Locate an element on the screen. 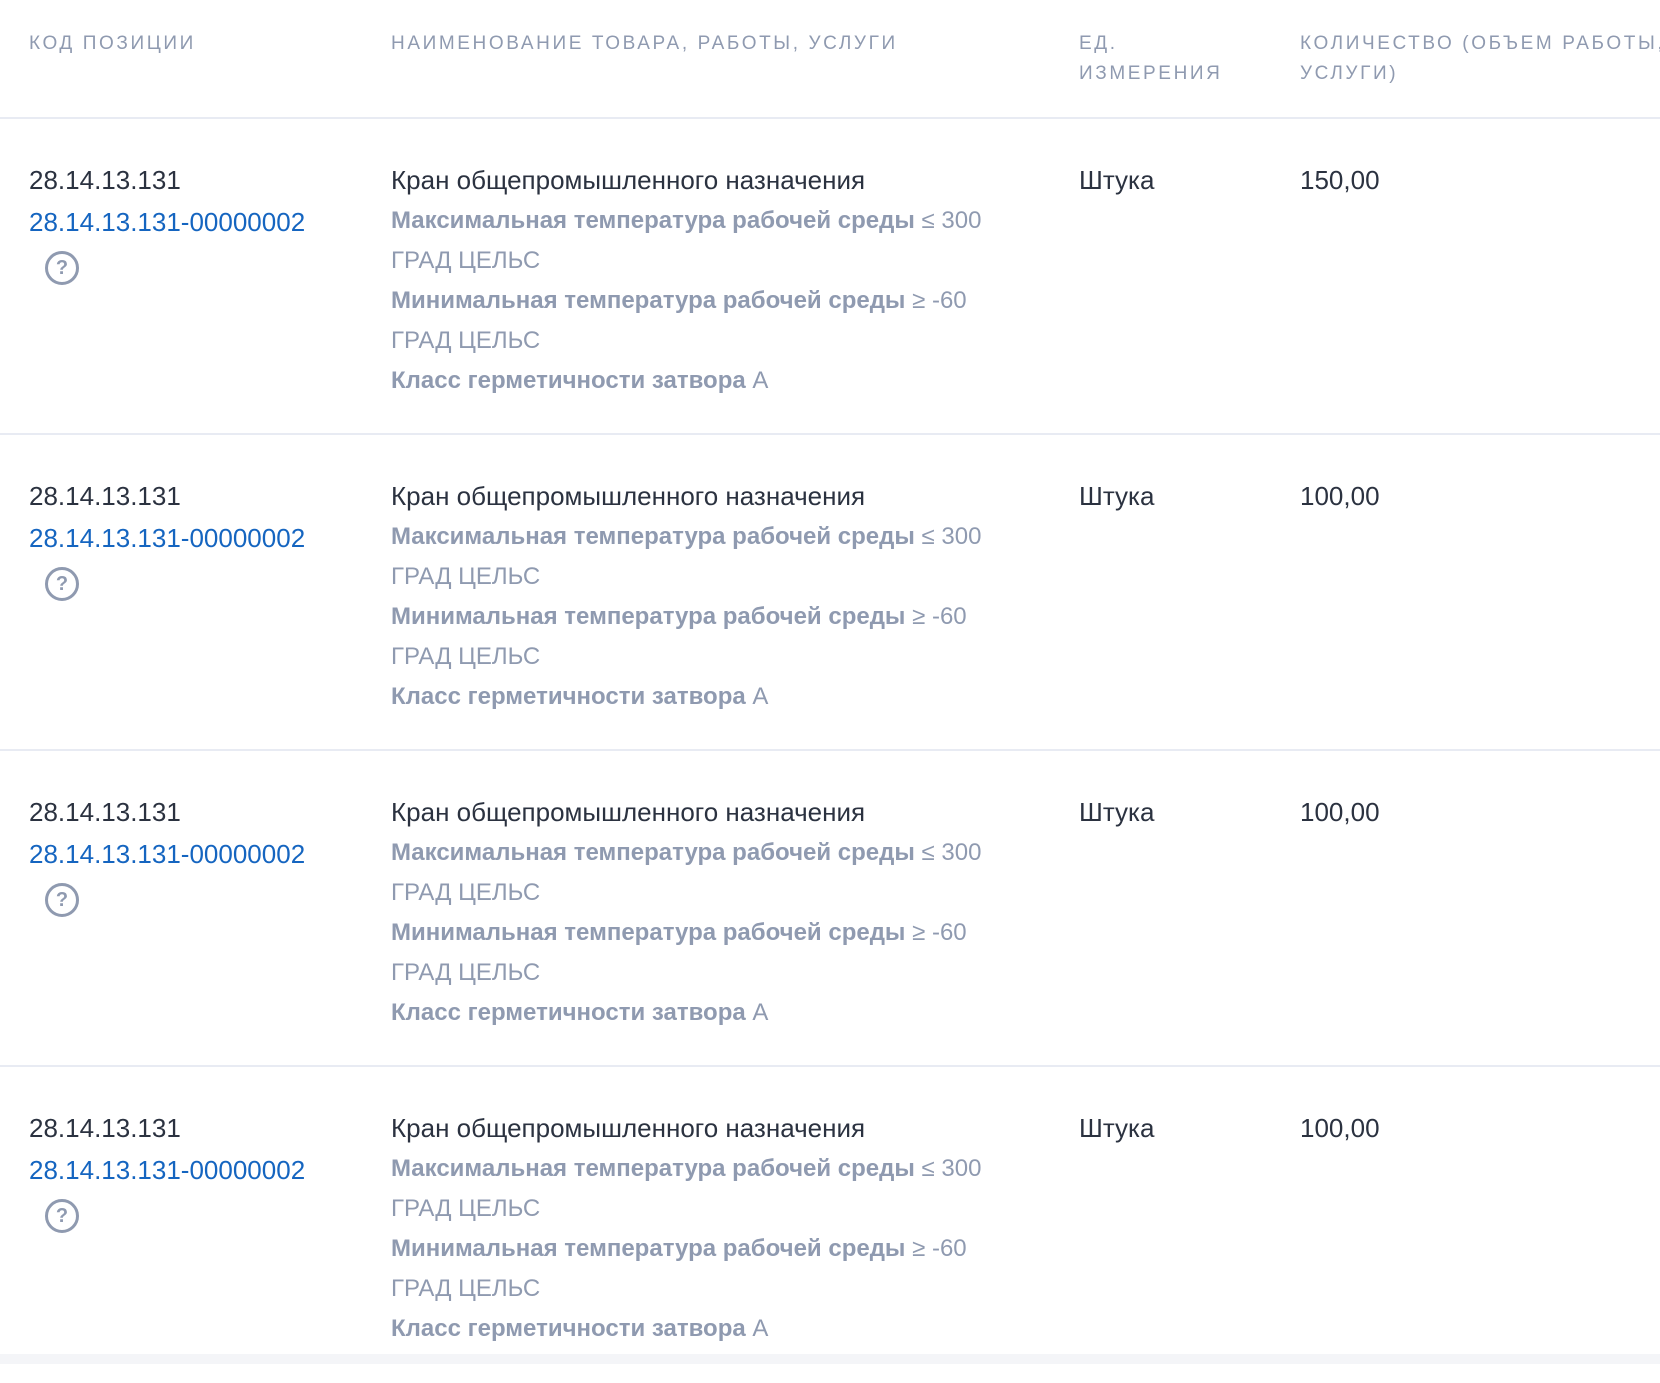  header-qty: КОЛИЧЕСТВО (ОБЪЕМ РАБОТЫ, УСЛУГИ) is located at coordinates (1480, 58).